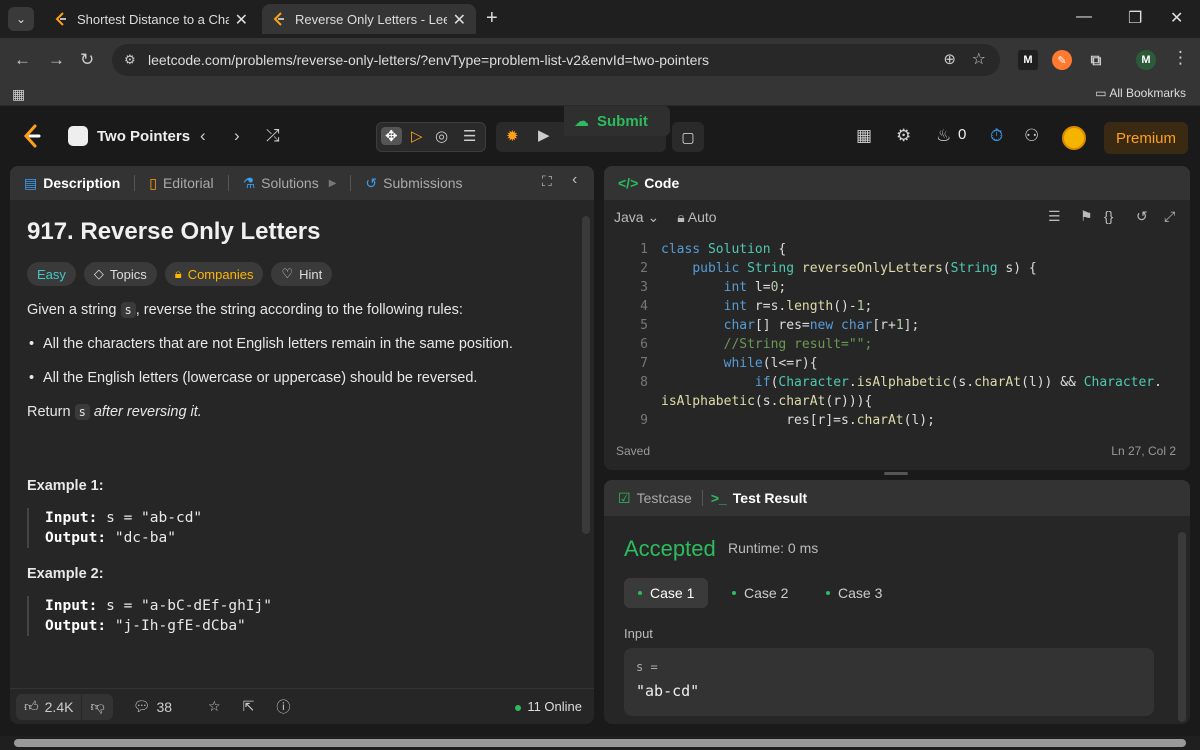  I want to click on comment-count: 38, so click(164, 707).